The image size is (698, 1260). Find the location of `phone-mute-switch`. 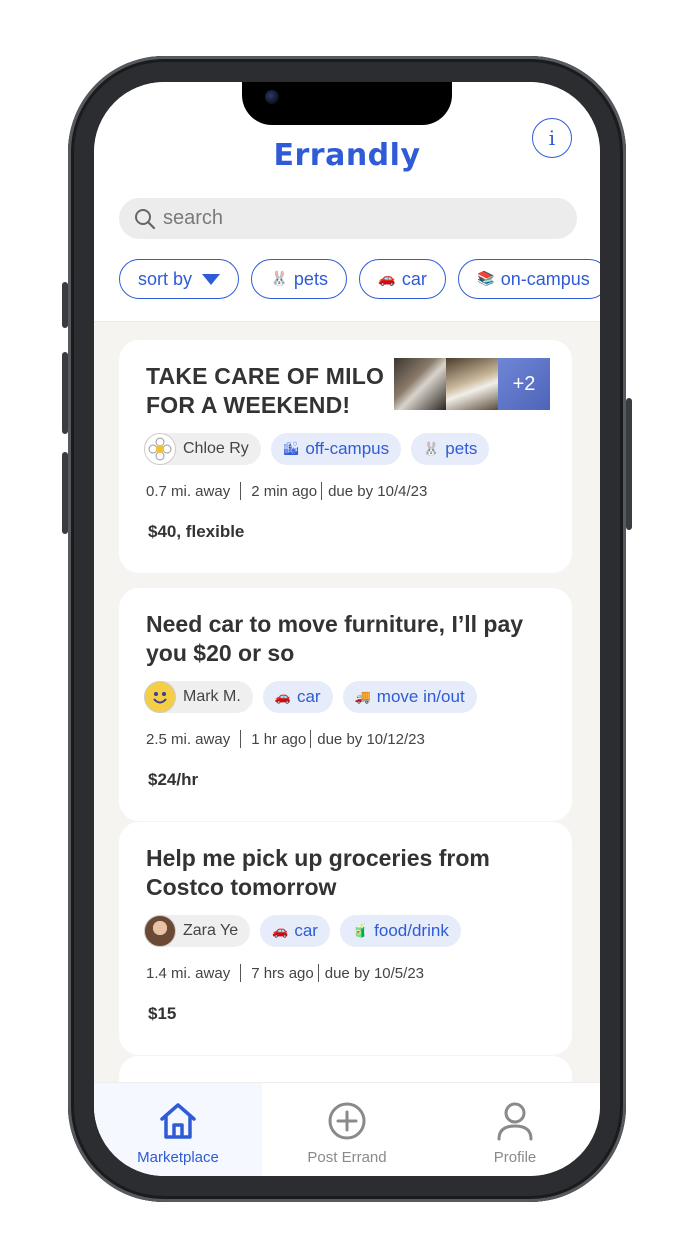

phone-mute-switch is located at coordinates (65, 305).